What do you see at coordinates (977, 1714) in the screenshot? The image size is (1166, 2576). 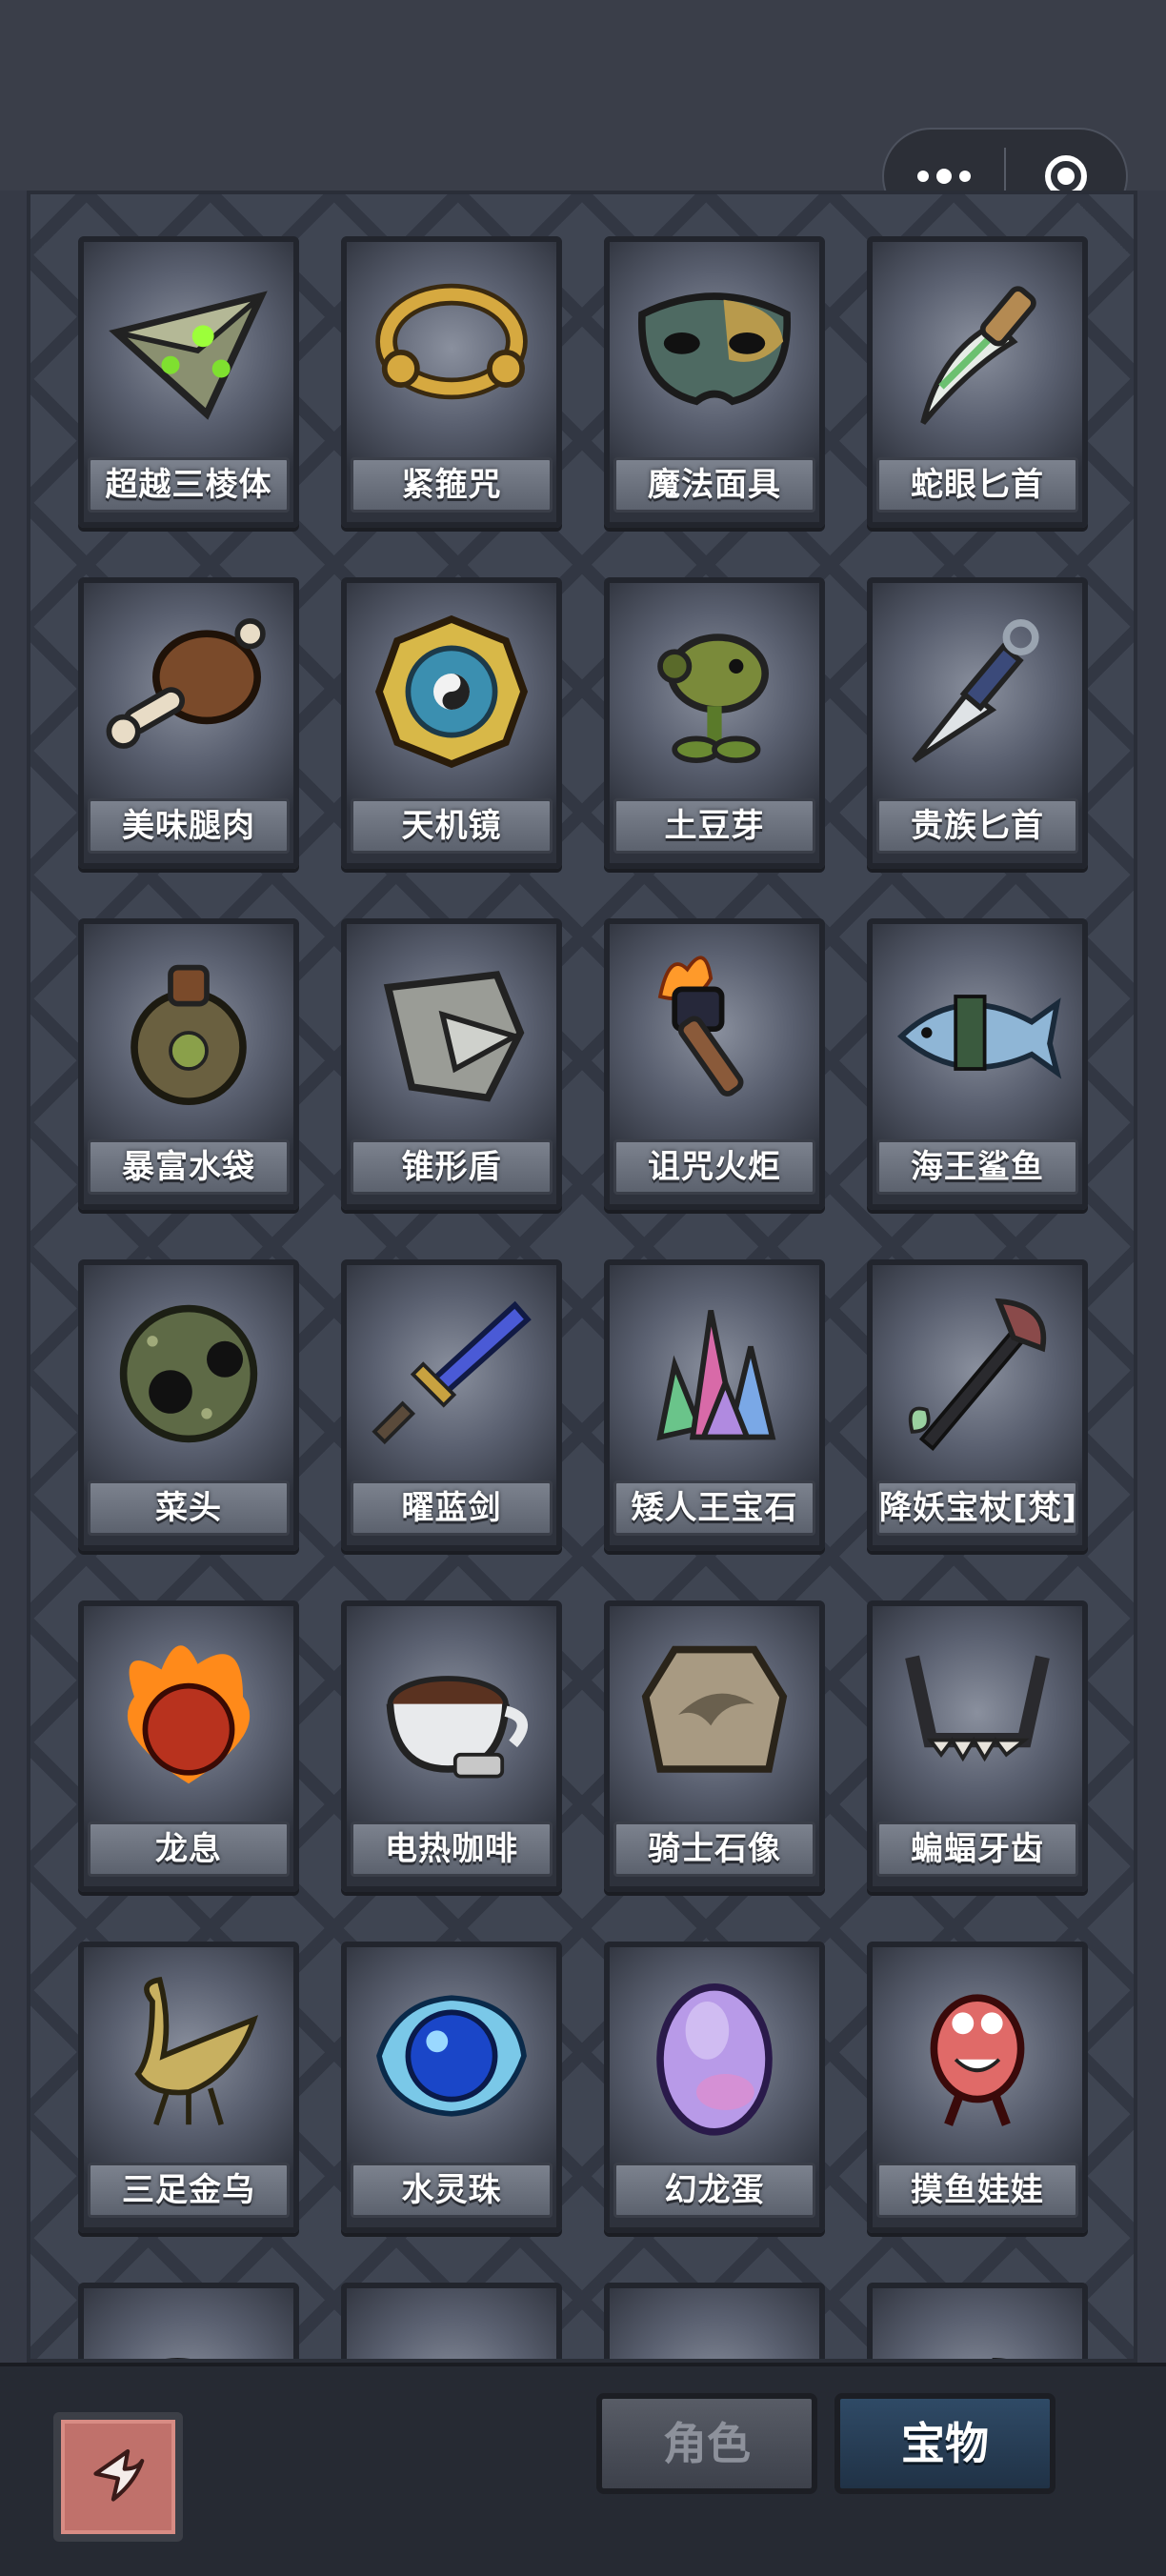 I see `bat-fang-icon` at bounding box center [977, 1714].